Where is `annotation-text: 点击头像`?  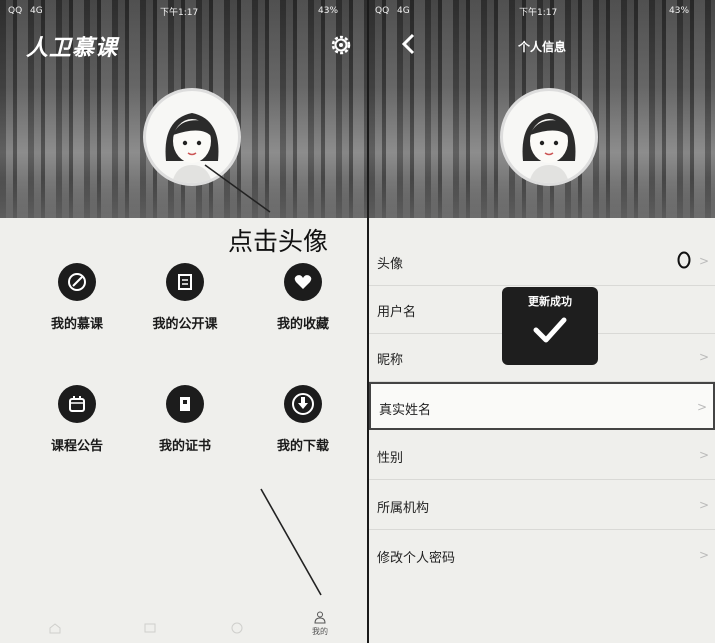 annotation-text: 点击头像 is located at coordinates (278, 241).